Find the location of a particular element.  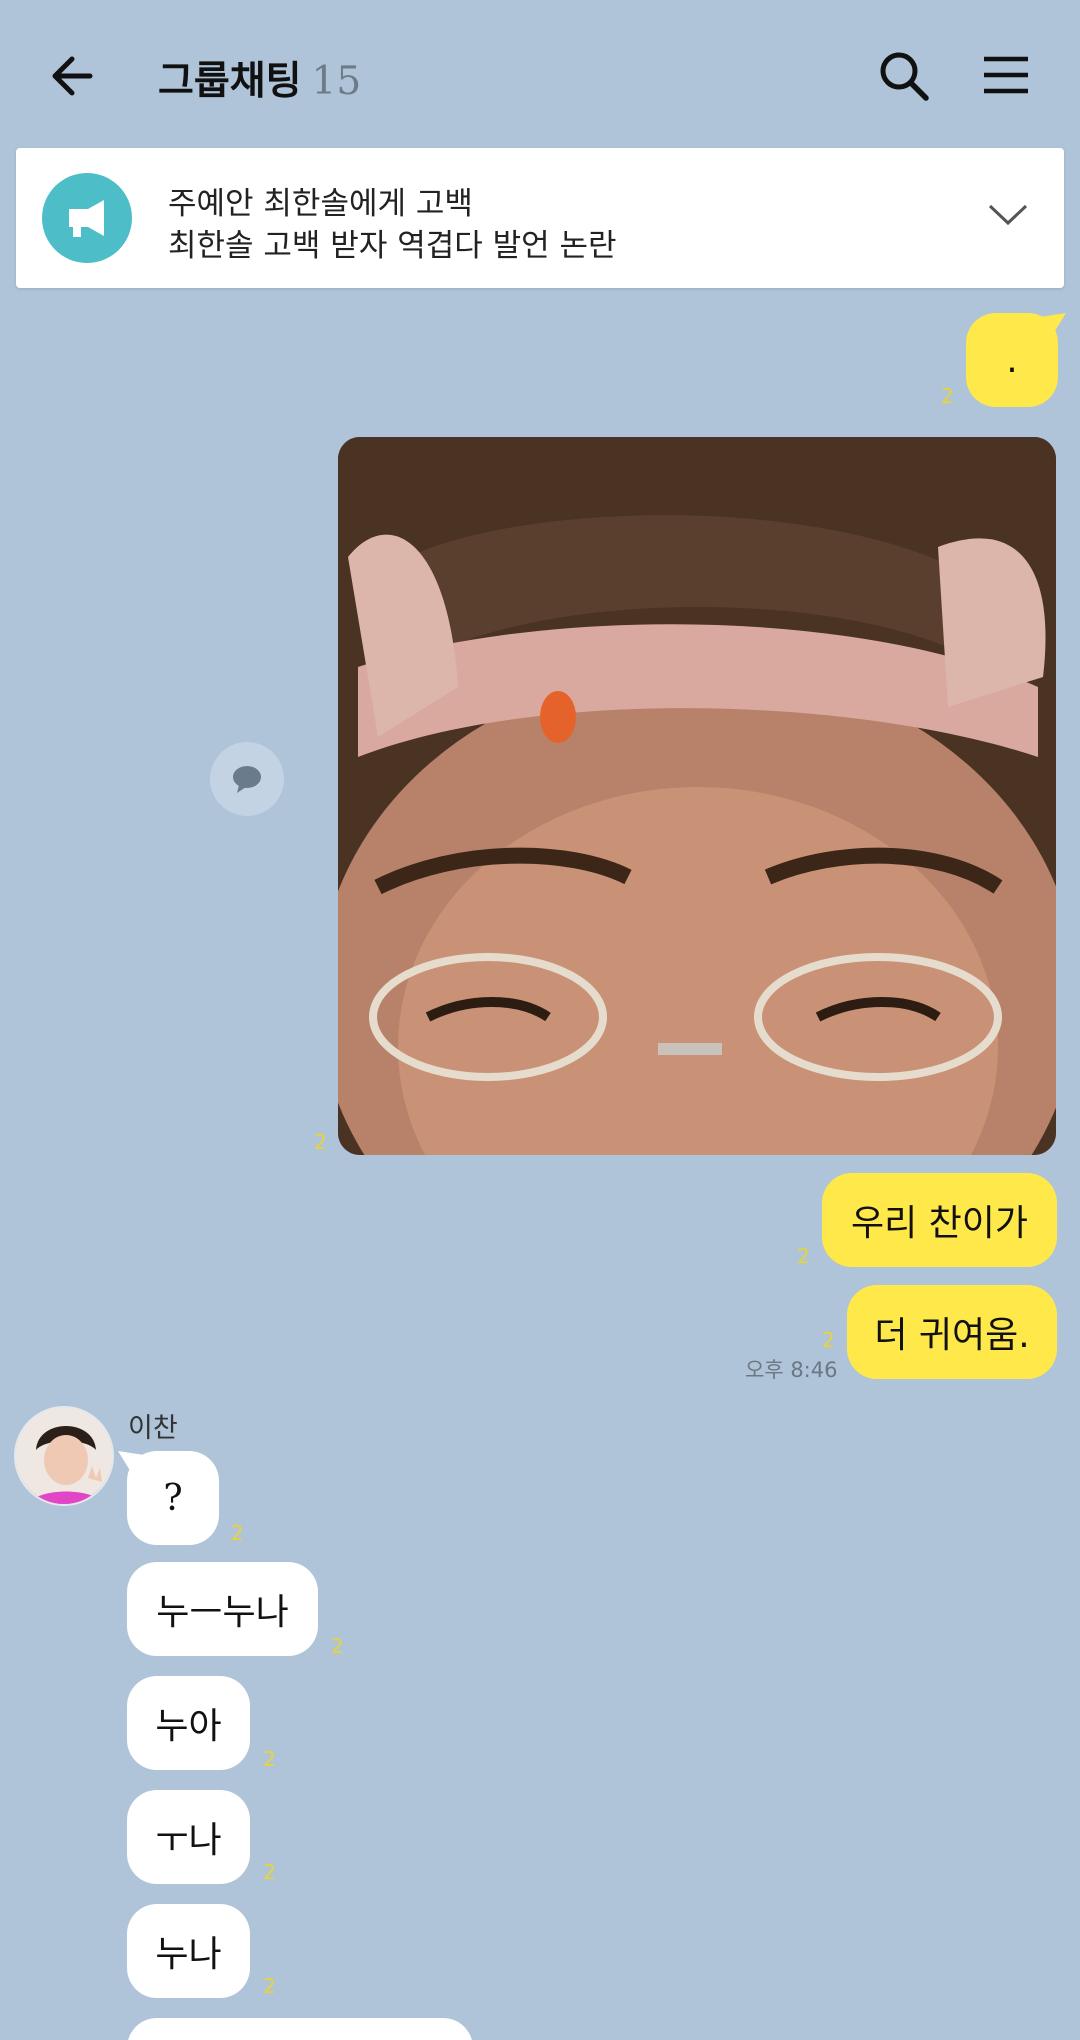

message-bubble-incoming: ㅜ나 is located at coordinates (188, 1837).